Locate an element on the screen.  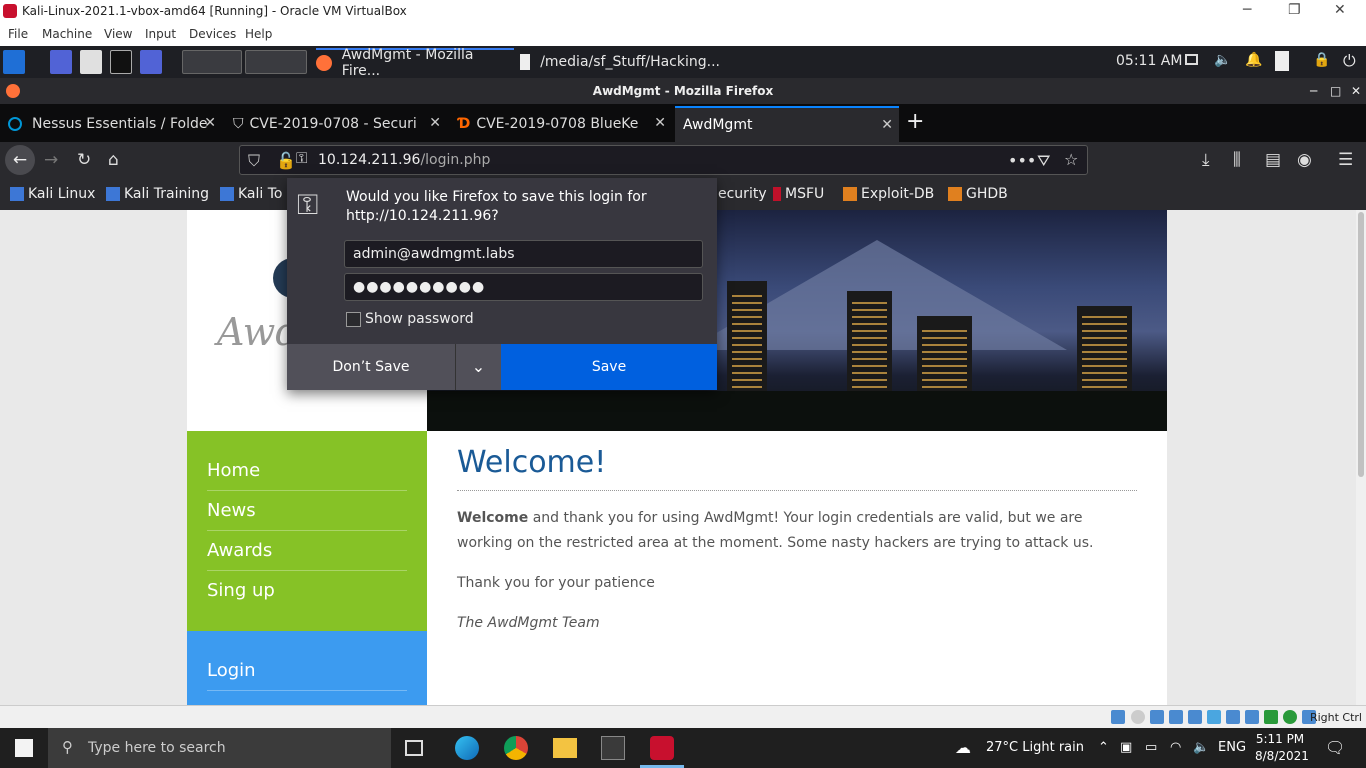
power-manager-icon is located at coordinates (1282, 61).